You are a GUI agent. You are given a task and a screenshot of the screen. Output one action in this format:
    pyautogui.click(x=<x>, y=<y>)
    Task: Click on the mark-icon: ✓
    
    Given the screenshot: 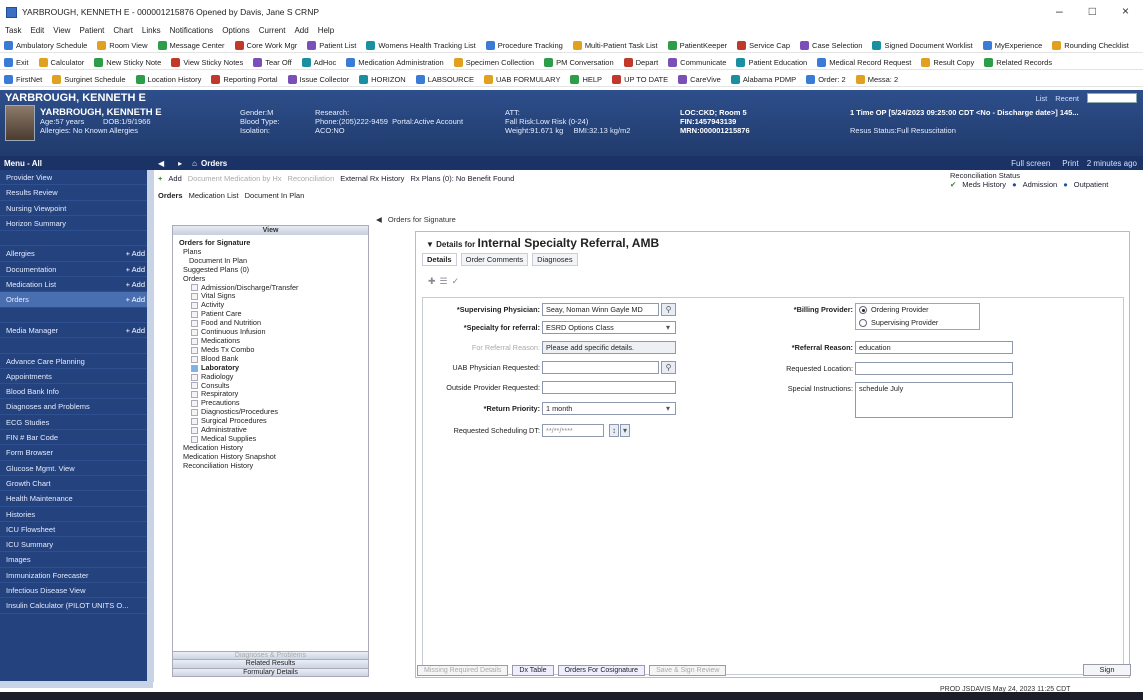 What is the action you would take?
    pyautogui.click(x=458, y=281)
    